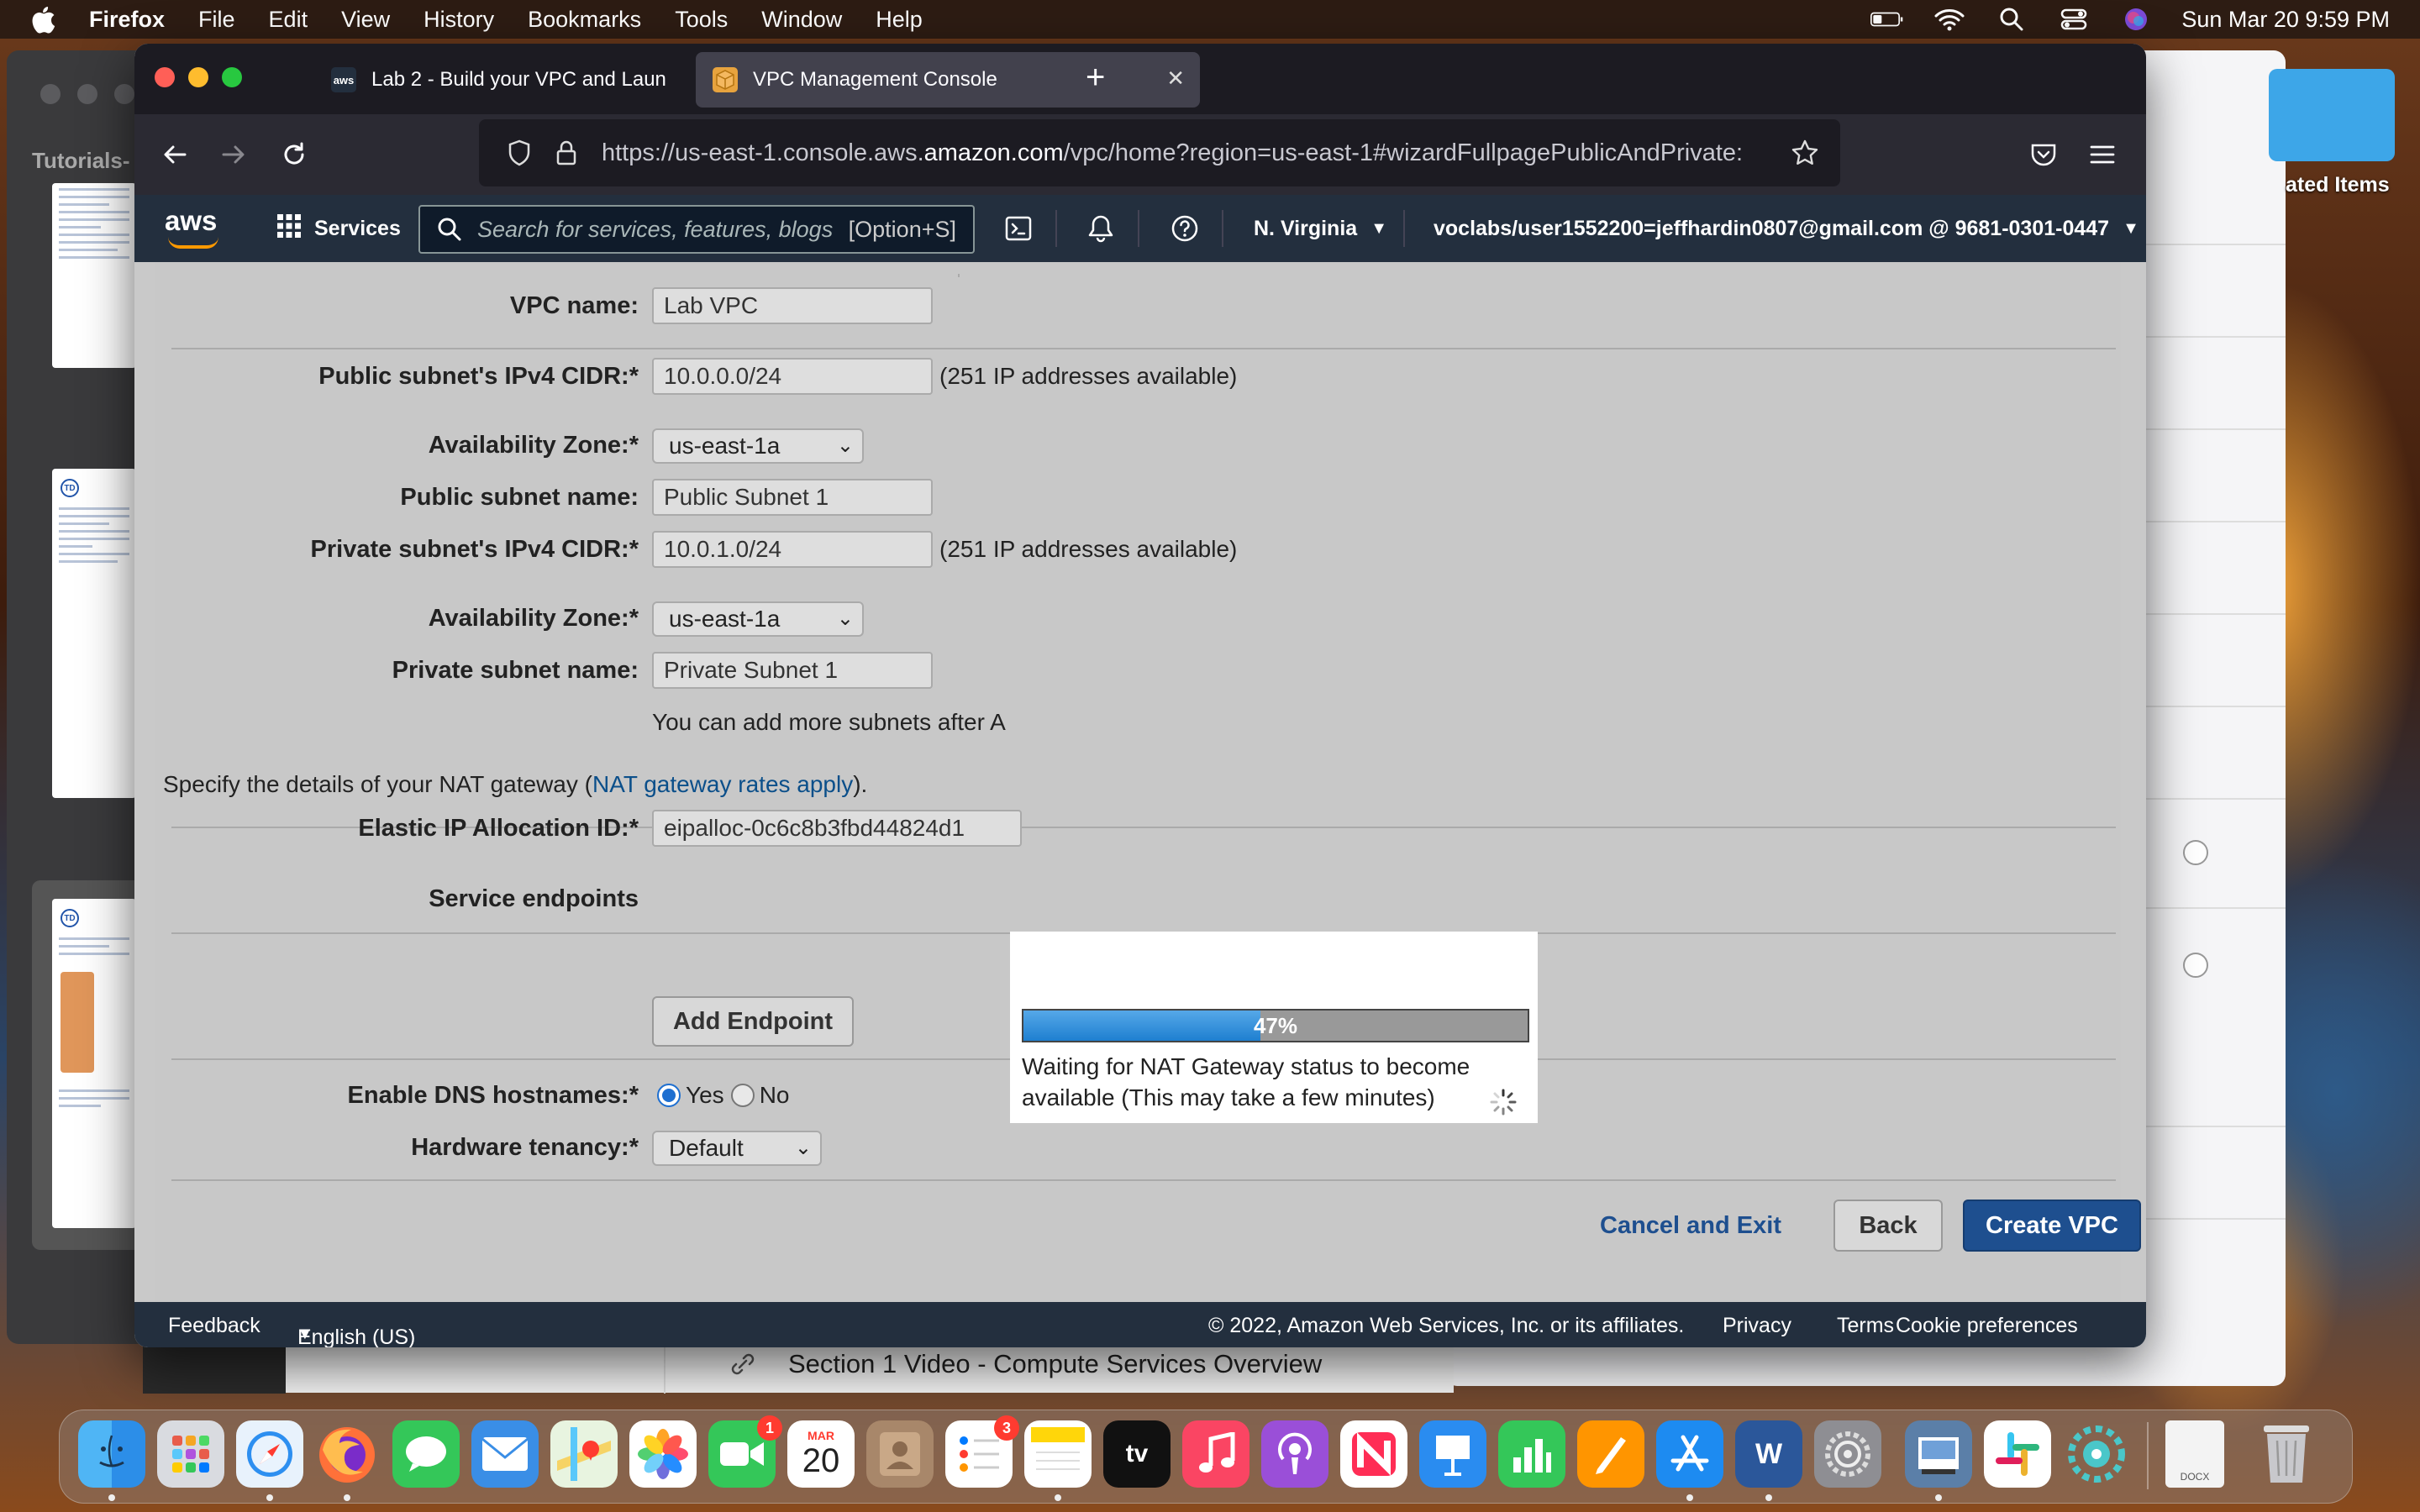 The width and height of the screenshot is (2420, 1512). I want to click on messages-icon, so click(426, 1454).